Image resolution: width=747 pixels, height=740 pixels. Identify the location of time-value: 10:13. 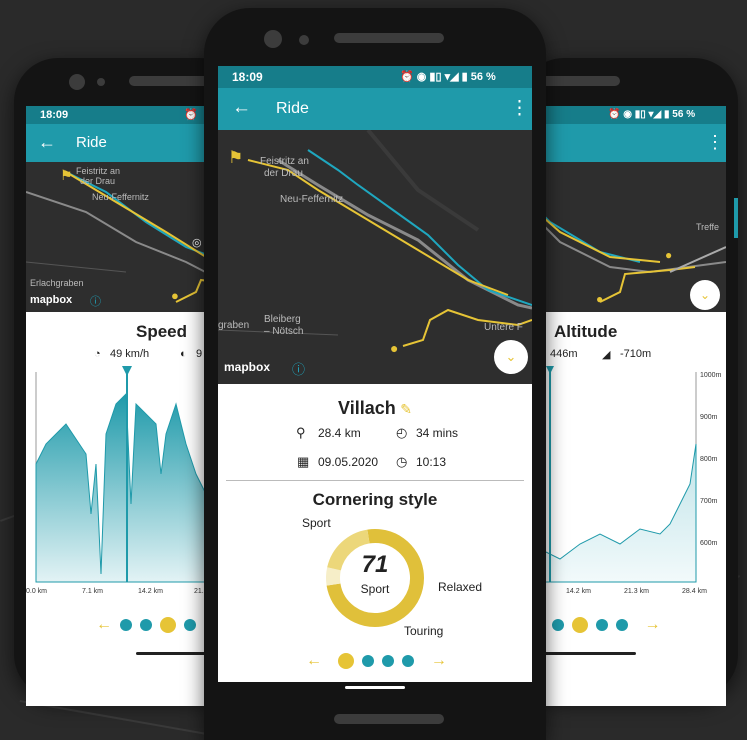
(431, 462).